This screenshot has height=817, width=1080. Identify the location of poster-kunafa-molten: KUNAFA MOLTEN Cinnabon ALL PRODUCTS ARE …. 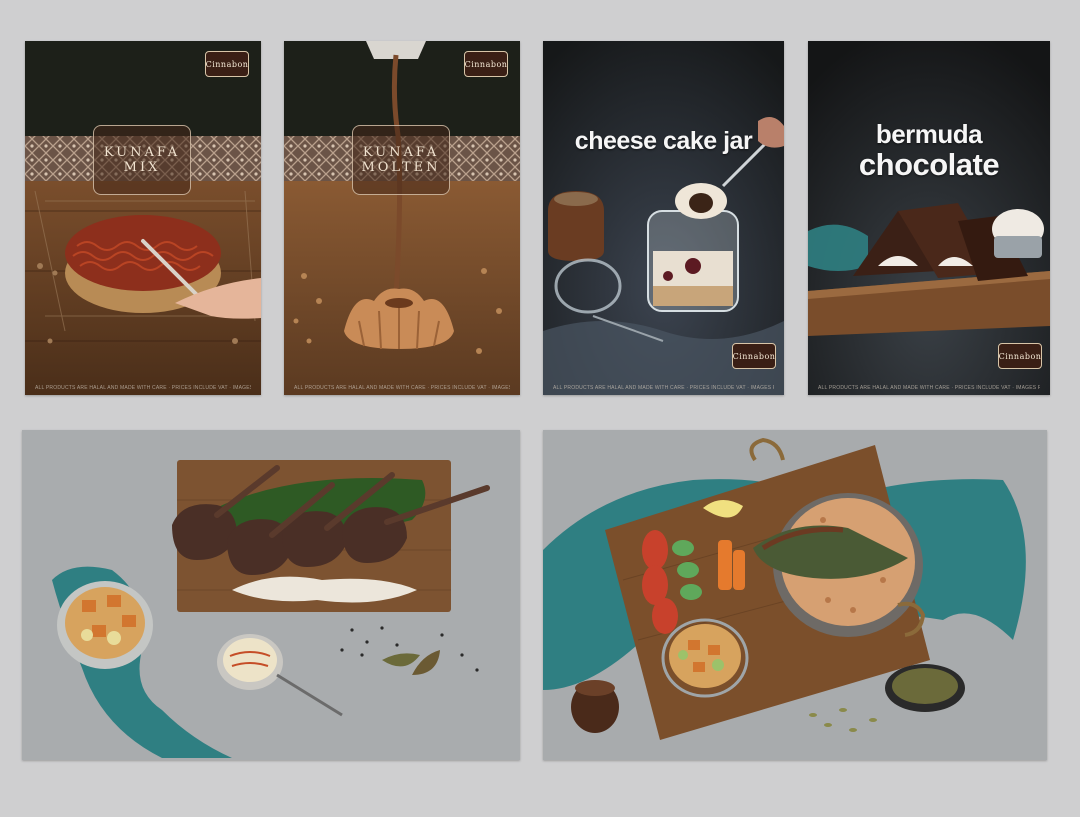
(402, 218).